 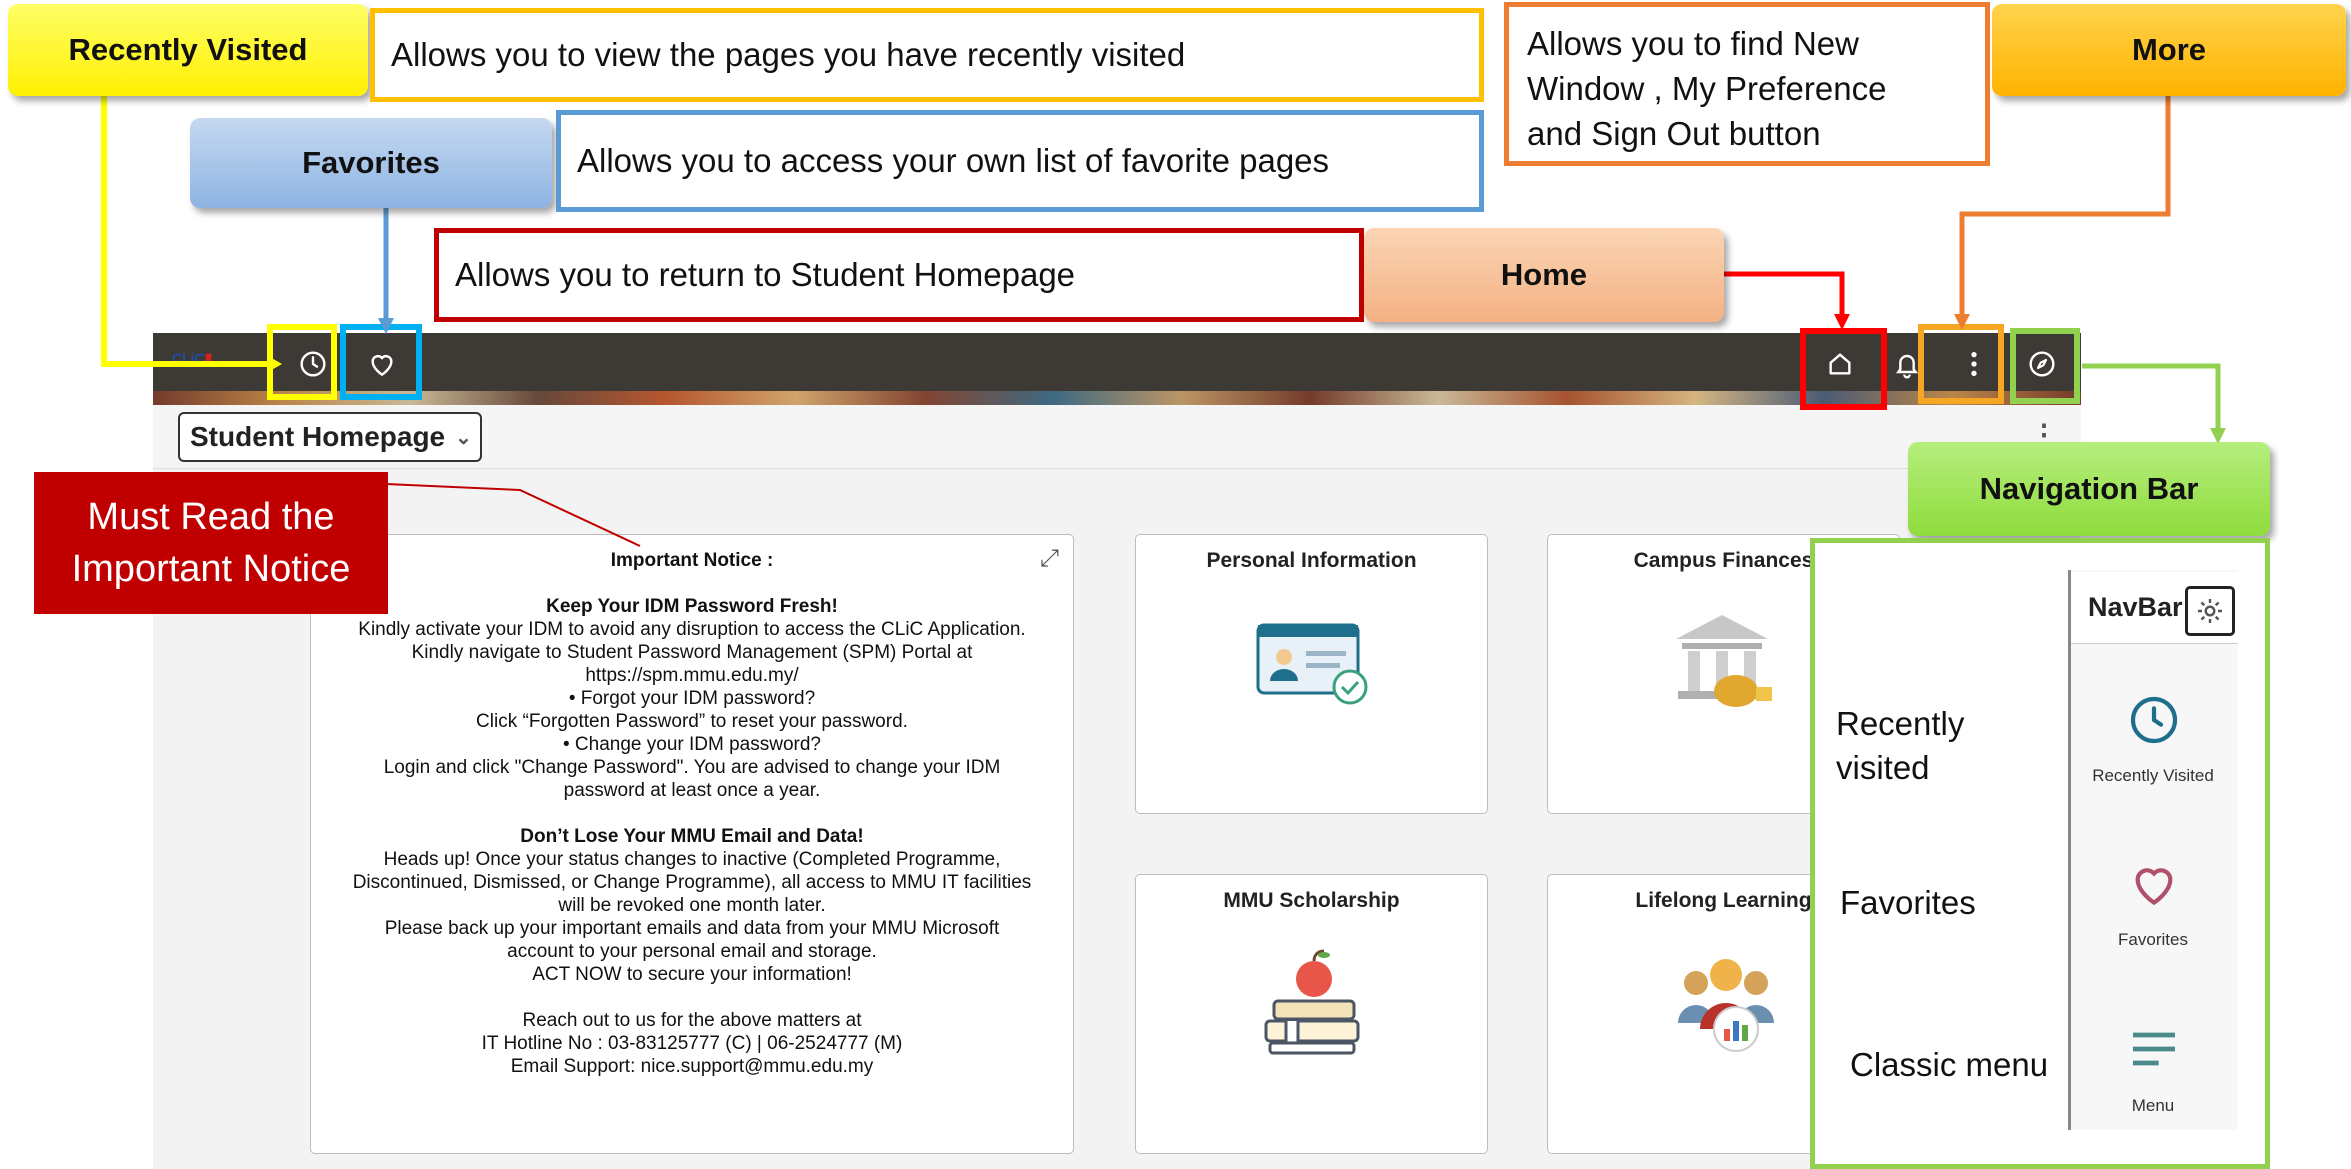 I want to click on navbar-item-label: Favorites, so click(x=2153, y=939).